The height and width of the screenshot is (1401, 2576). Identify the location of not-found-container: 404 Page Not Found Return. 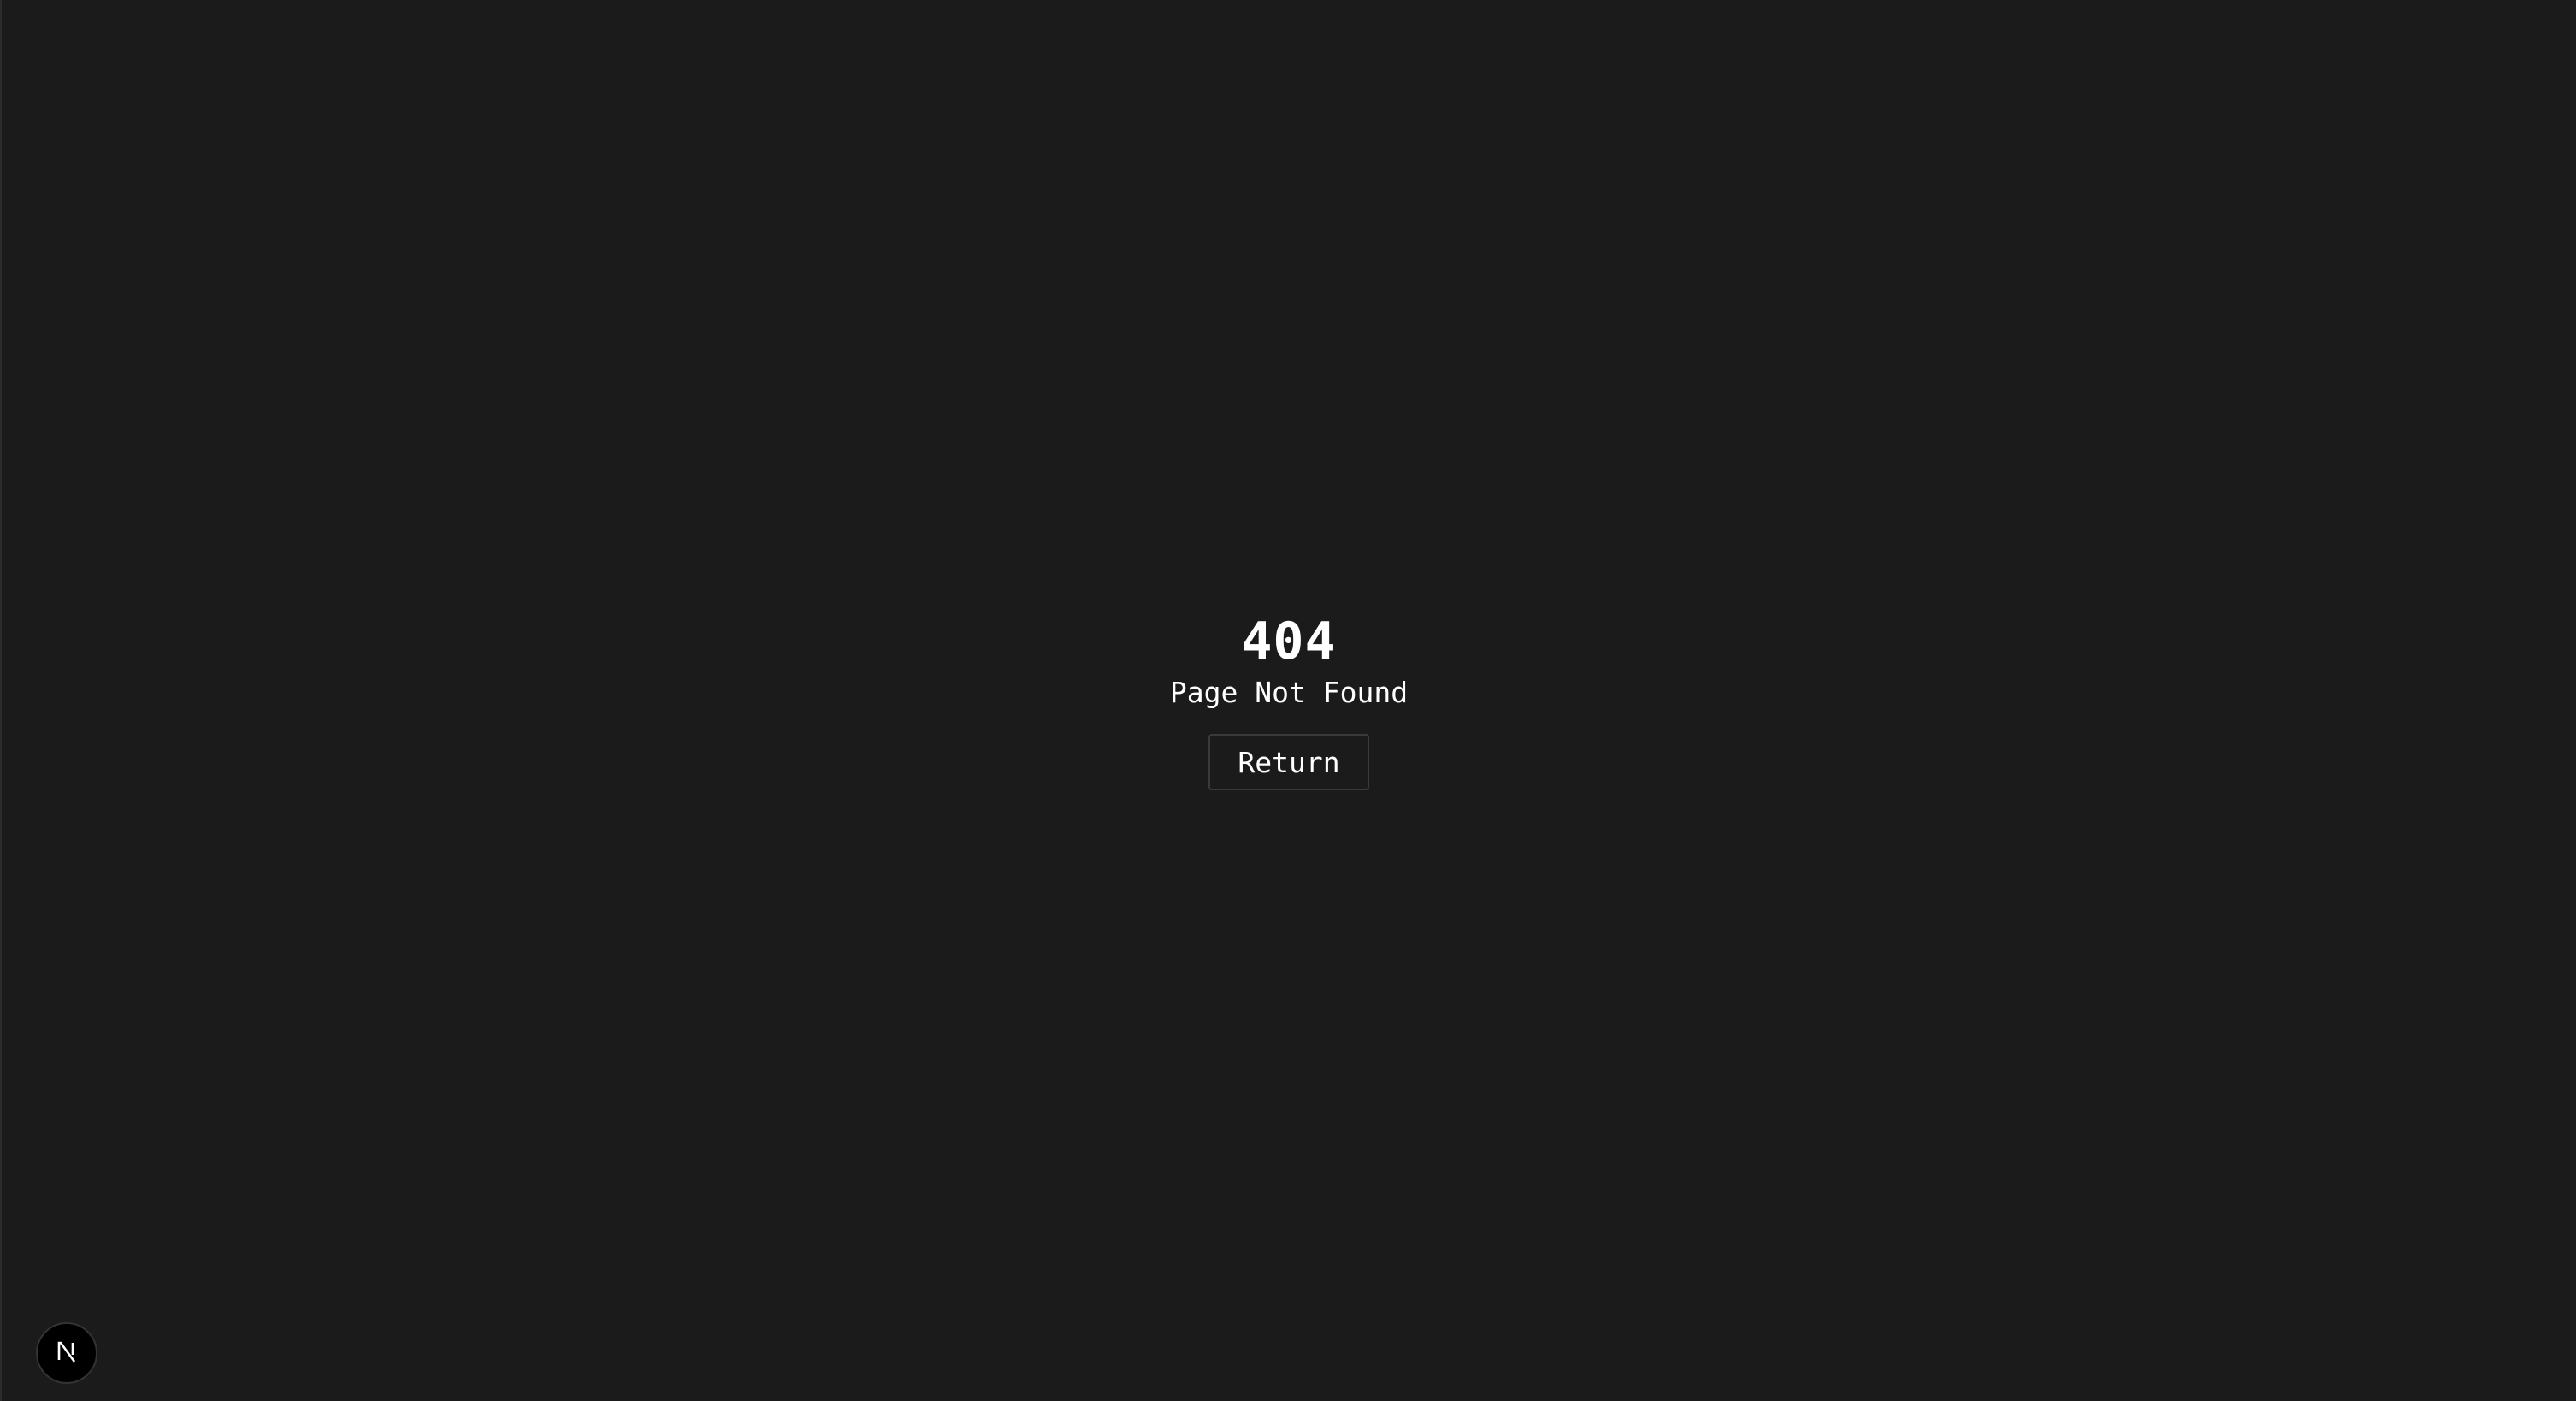
(1289, 699).